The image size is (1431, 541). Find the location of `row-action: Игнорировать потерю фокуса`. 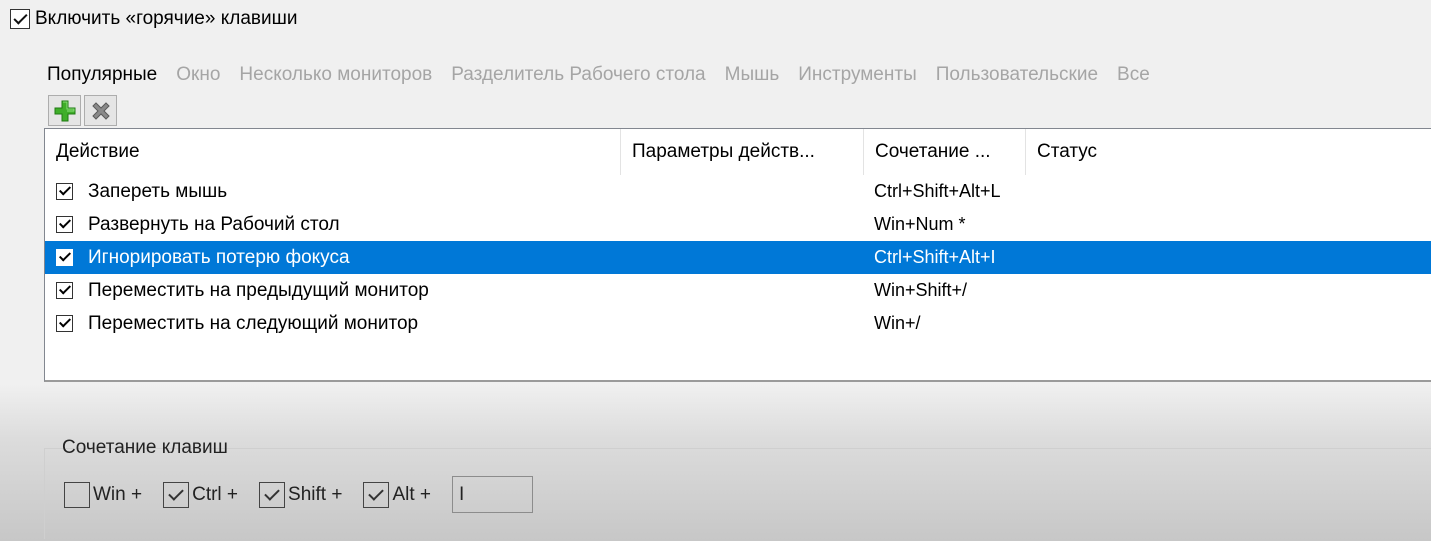

row-action: Игнорировать потерю фокуса is located at coordinates (219, 257).